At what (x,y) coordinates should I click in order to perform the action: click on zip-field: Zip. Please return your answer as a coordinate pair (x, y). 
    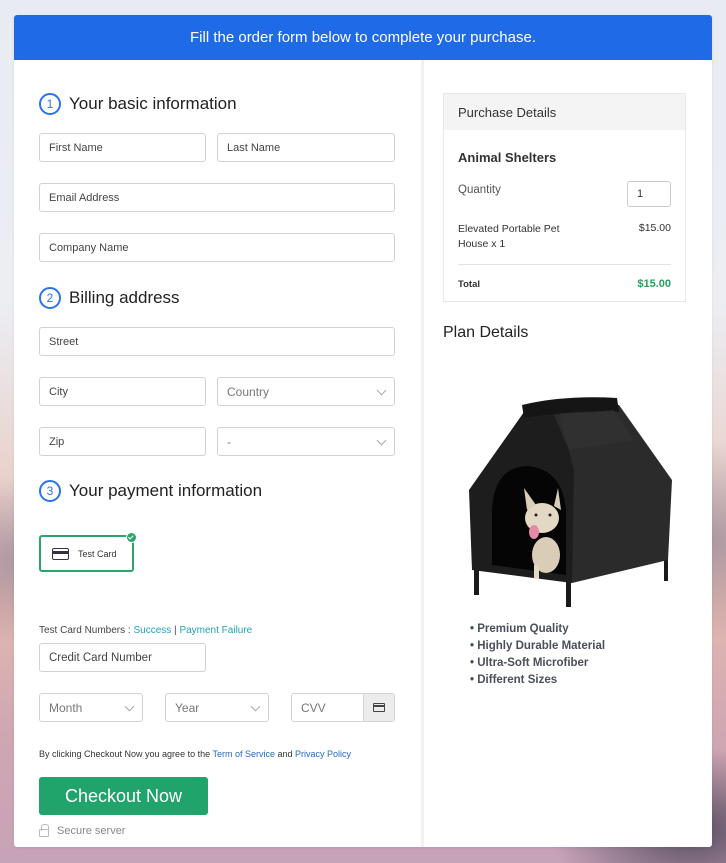
    Looking at the image, I should click on (122, 441).